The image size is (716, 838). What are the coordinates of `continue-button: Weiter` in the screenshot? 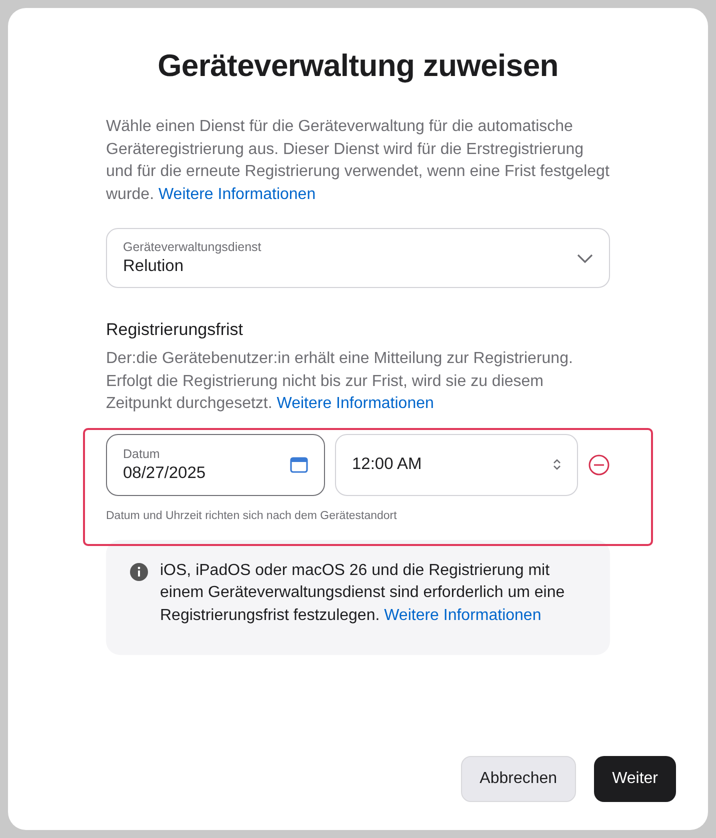 It's located at (635, 779).